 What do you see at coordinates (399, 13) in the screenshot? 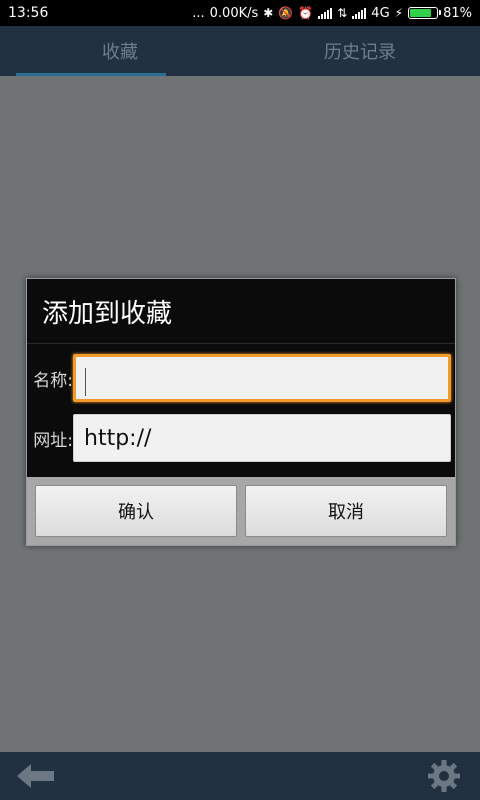
I see `charging-icon: ⚡` at bounding box center [399, 13].